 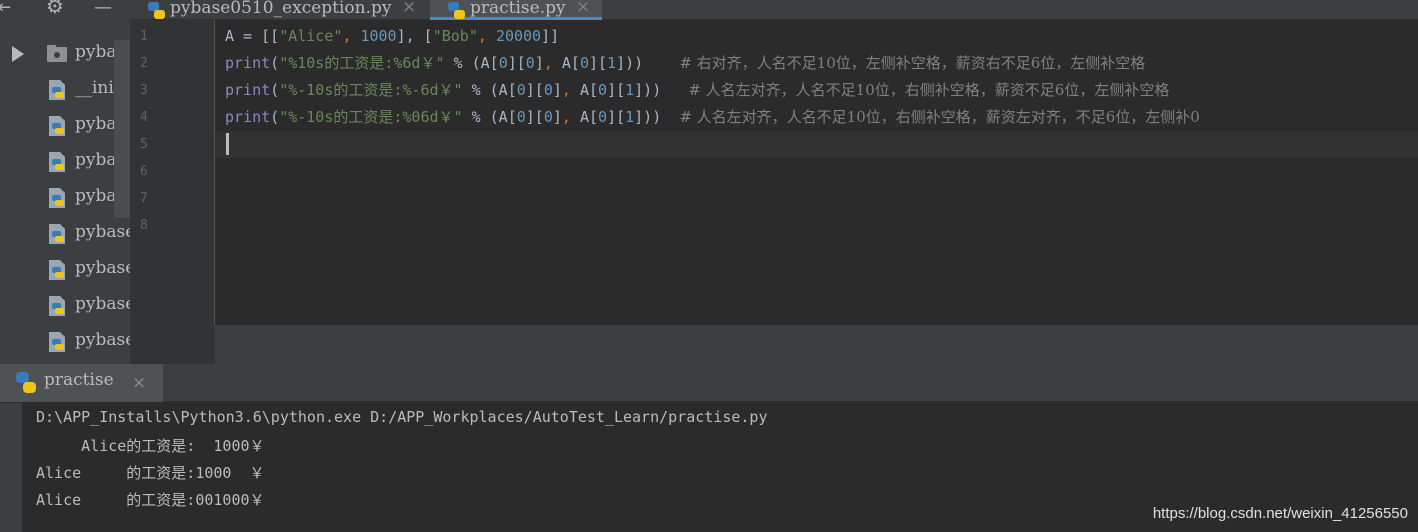 I want to click on code-number: 20000, so click(x=518, y=36).